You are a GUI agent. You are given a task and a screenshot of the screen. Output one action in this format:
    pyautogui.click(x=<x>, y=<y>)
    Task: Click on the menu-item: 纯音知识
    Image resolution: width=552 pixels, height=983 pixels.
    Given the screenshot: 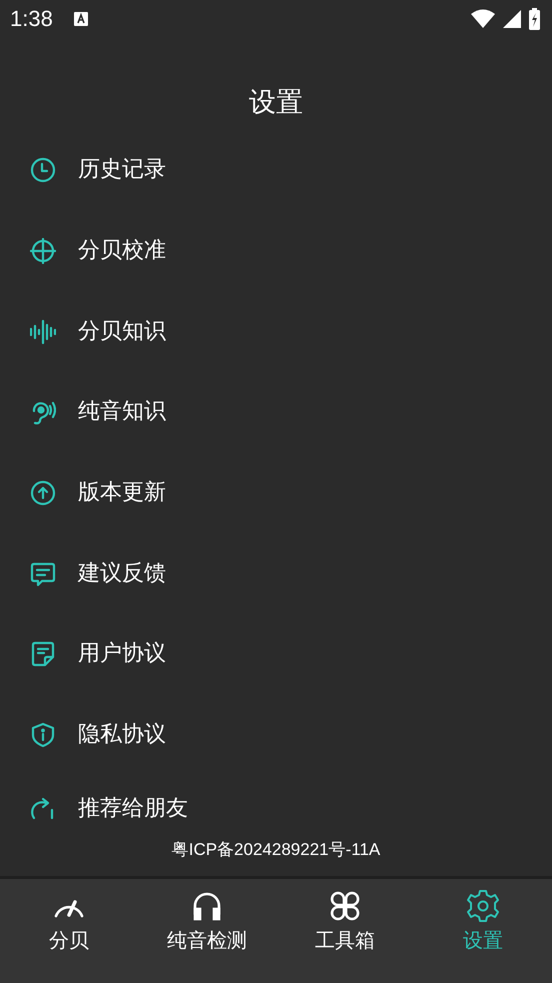 What is the action you would take?
    pyautogui.click(x=276, y=412)
    